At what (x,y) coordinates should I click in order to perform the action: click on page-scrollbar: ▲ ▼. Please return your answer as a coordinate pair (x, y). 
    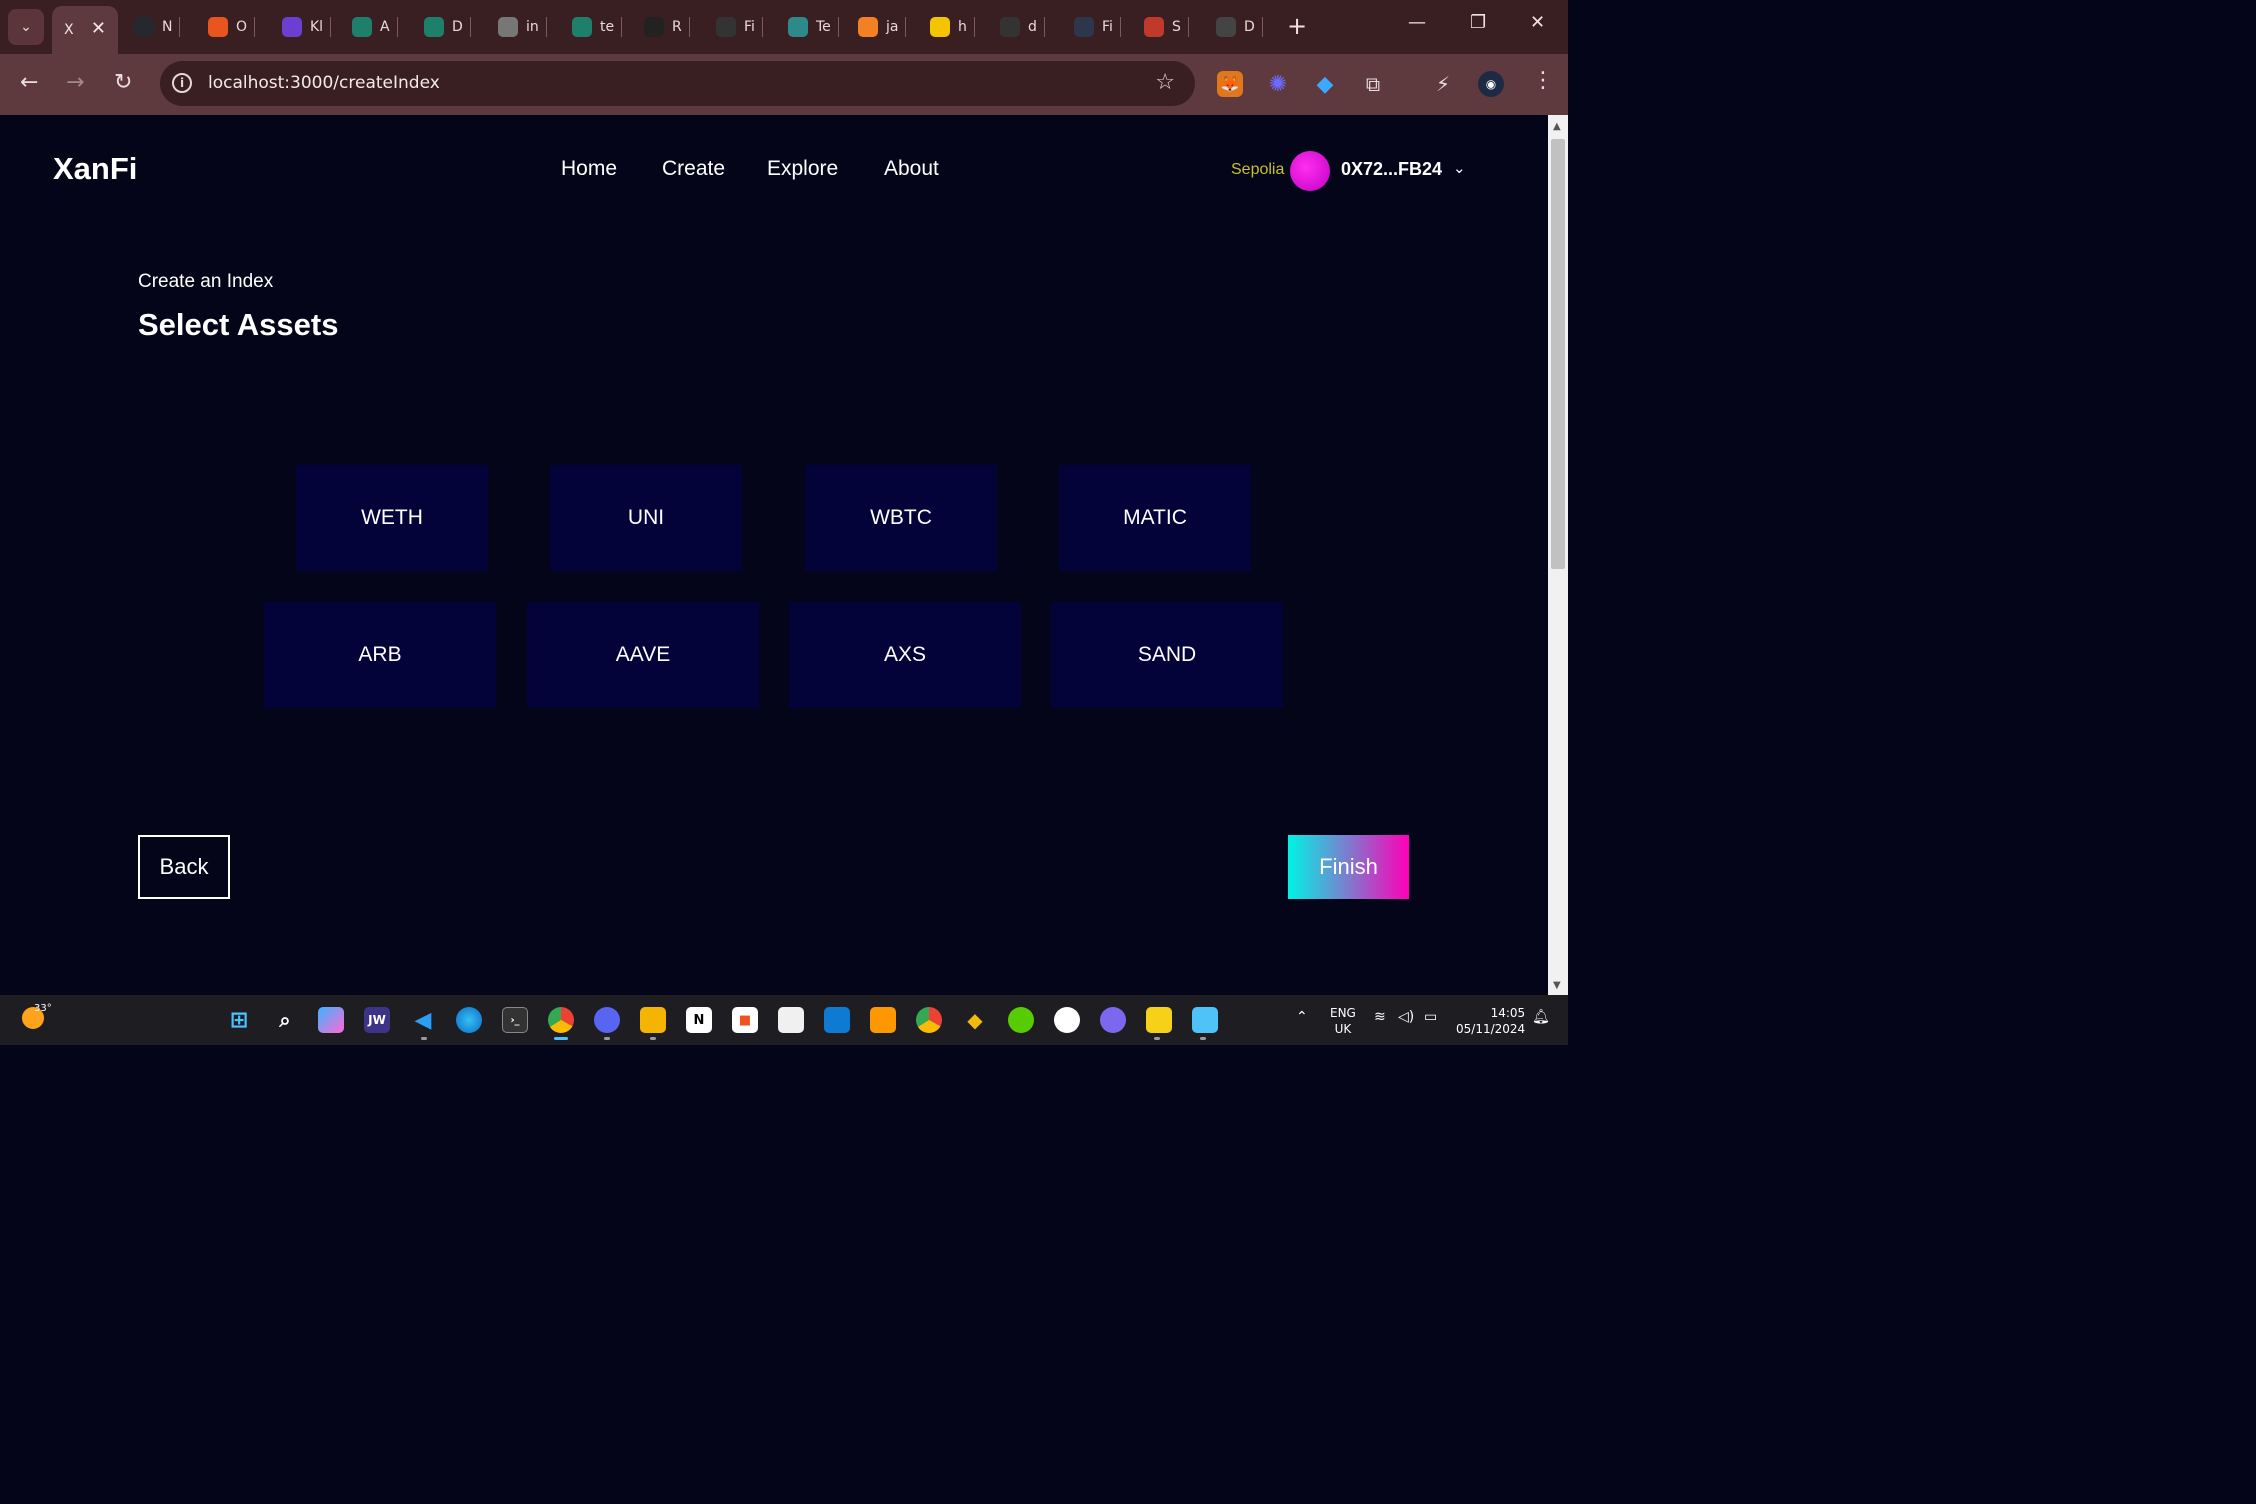
    Looking at the image, I should click on (1558, 555).